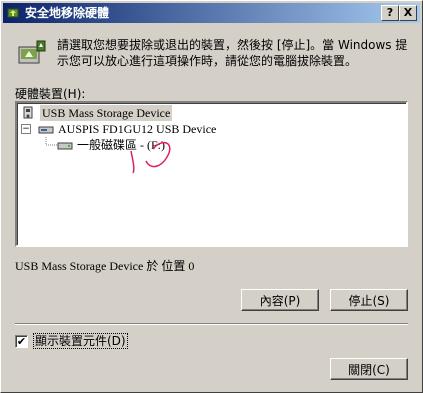  What do you see at coordinates (105, 266) in the screenshot?
I see `selected-device-status: USB Mass Storage Device 於 位置 0` at bounding box center [105, 266].